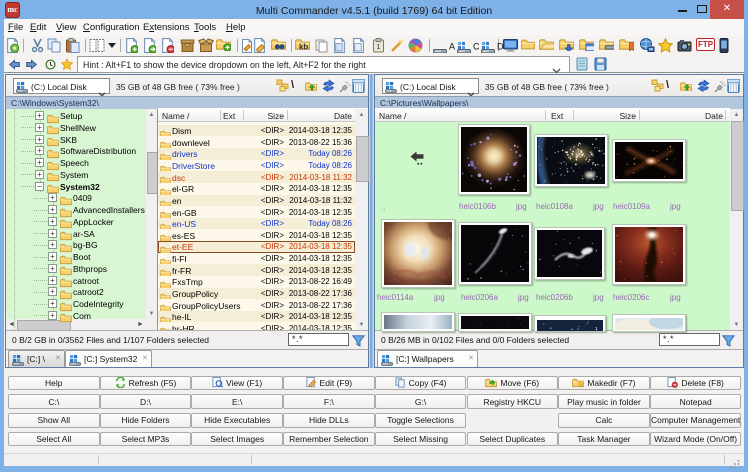  What do you see at coordinates (476, 47) in the screenshot?
I see `svg-text: C` at bounding box center [476, 47].